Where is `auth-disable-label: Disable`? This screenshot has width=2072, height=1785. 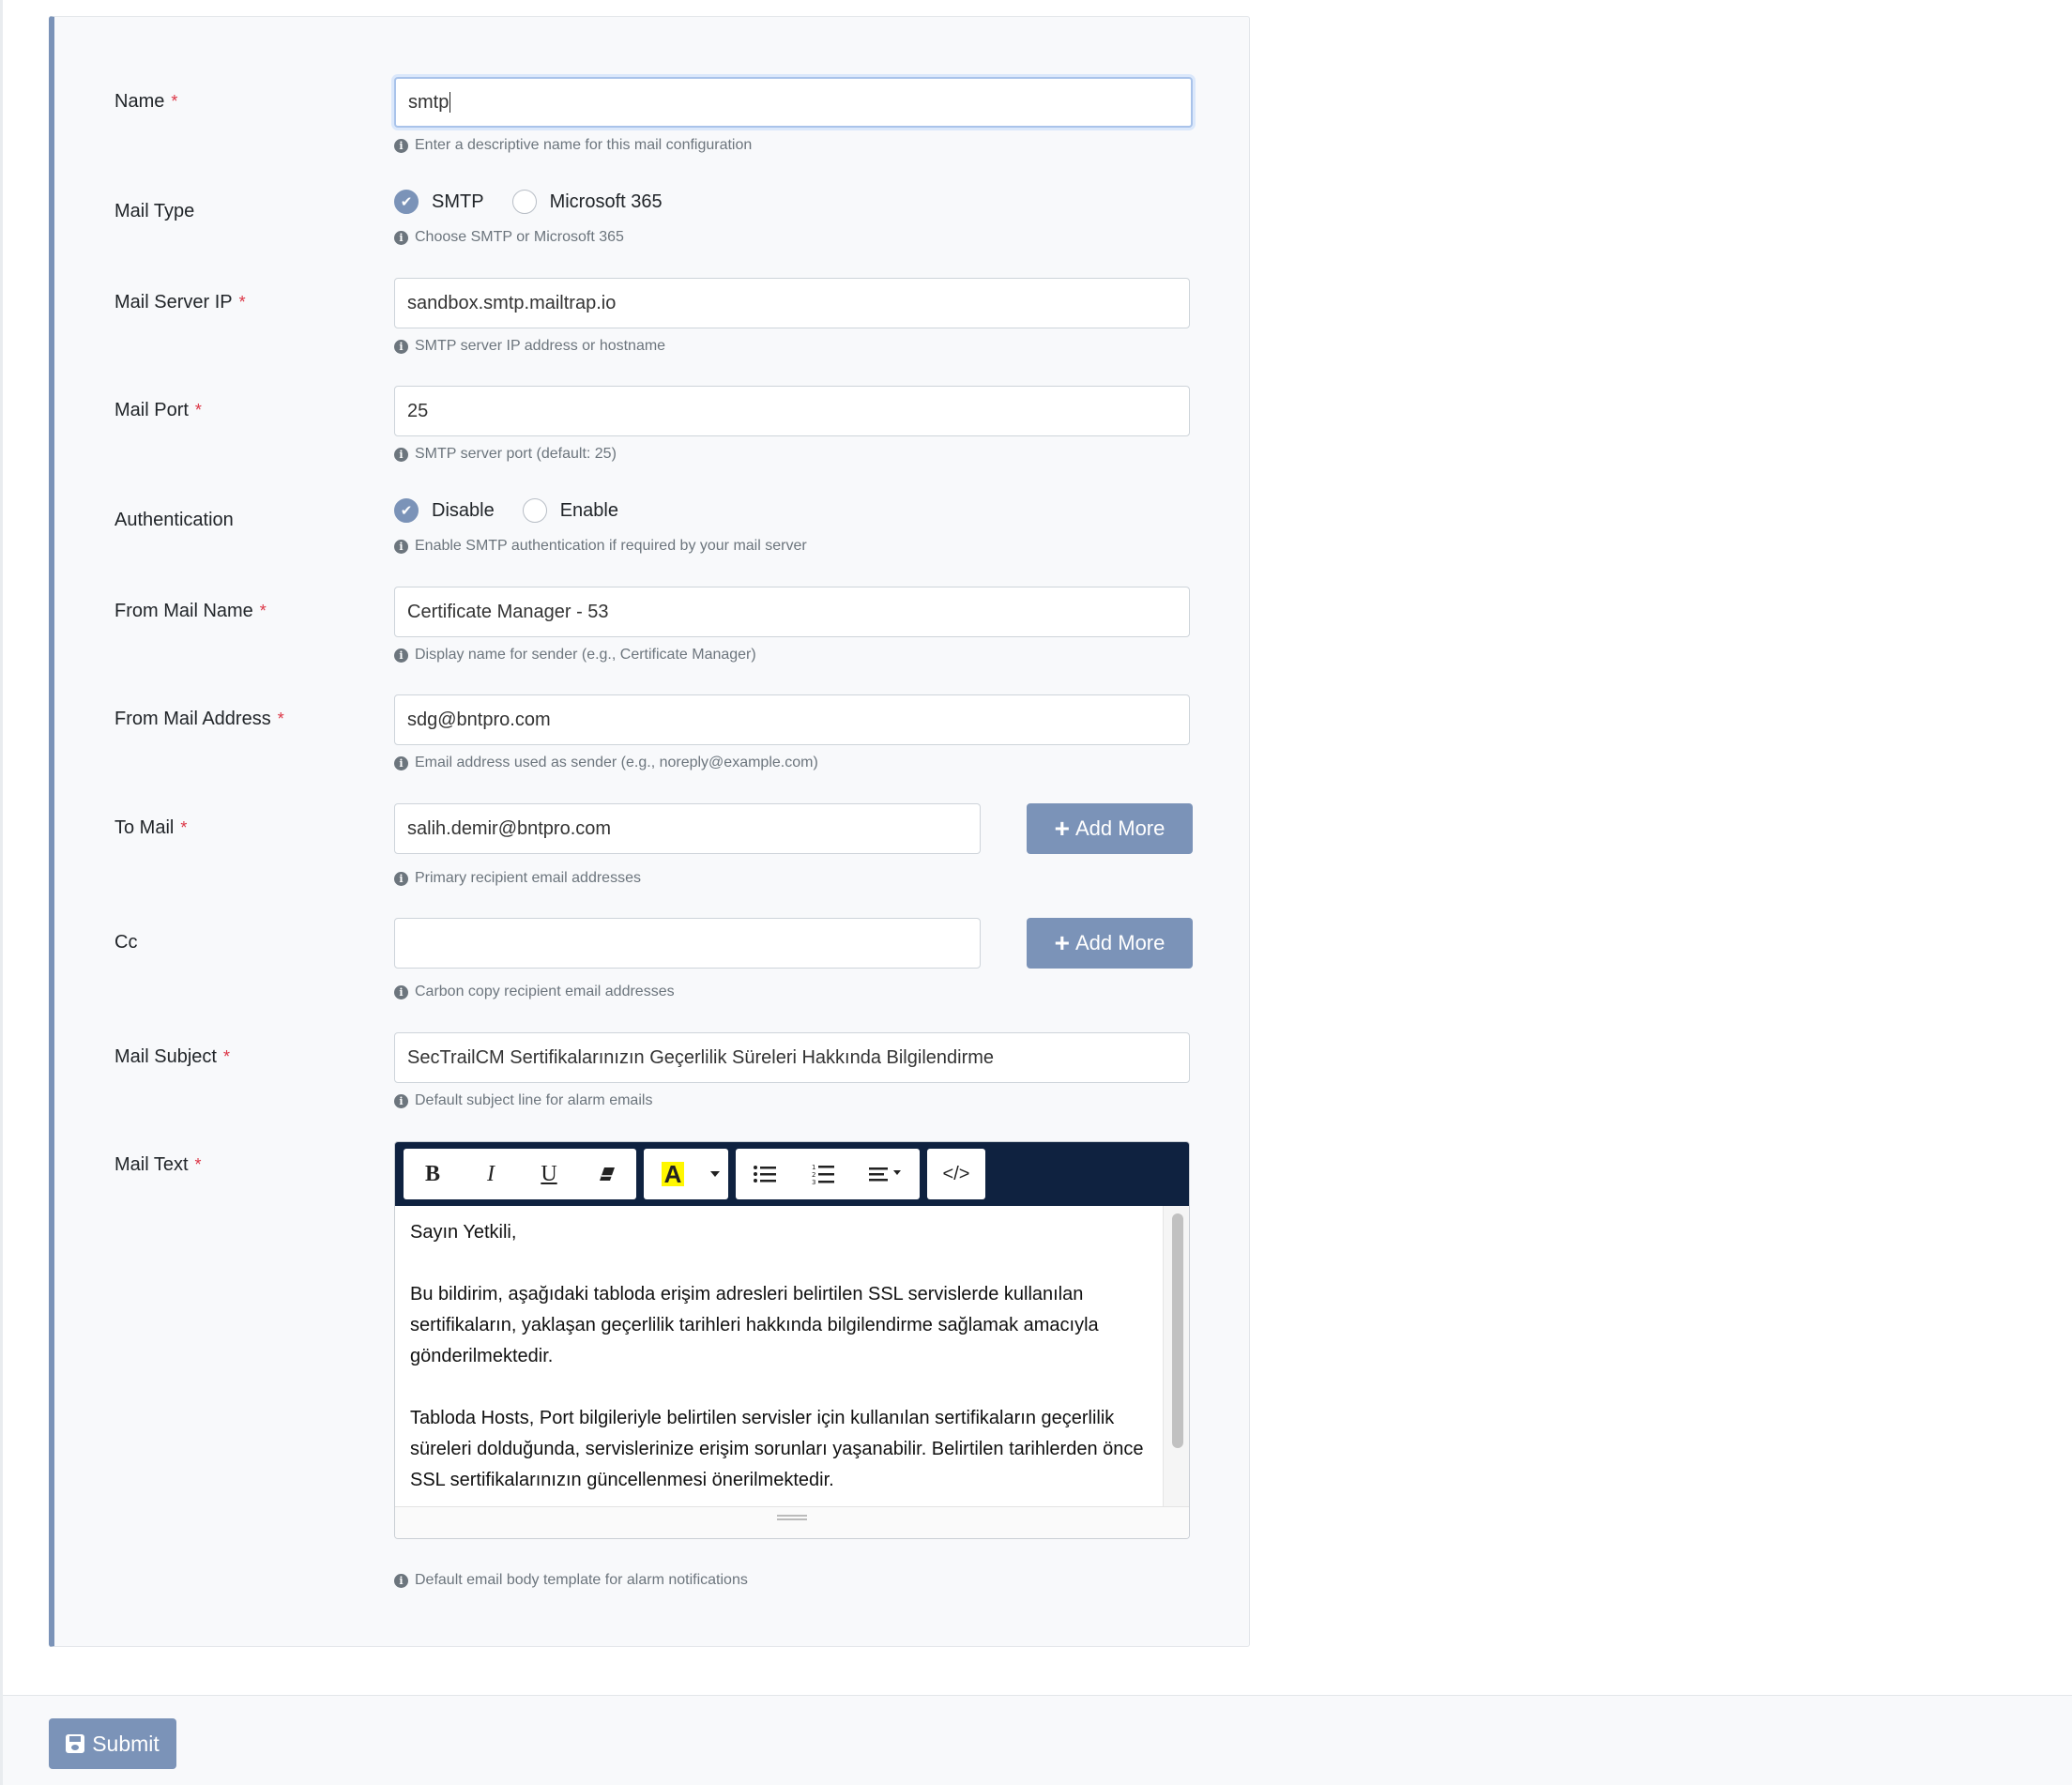
auth-disable-label: Disable is located at coordinates (463, 511).